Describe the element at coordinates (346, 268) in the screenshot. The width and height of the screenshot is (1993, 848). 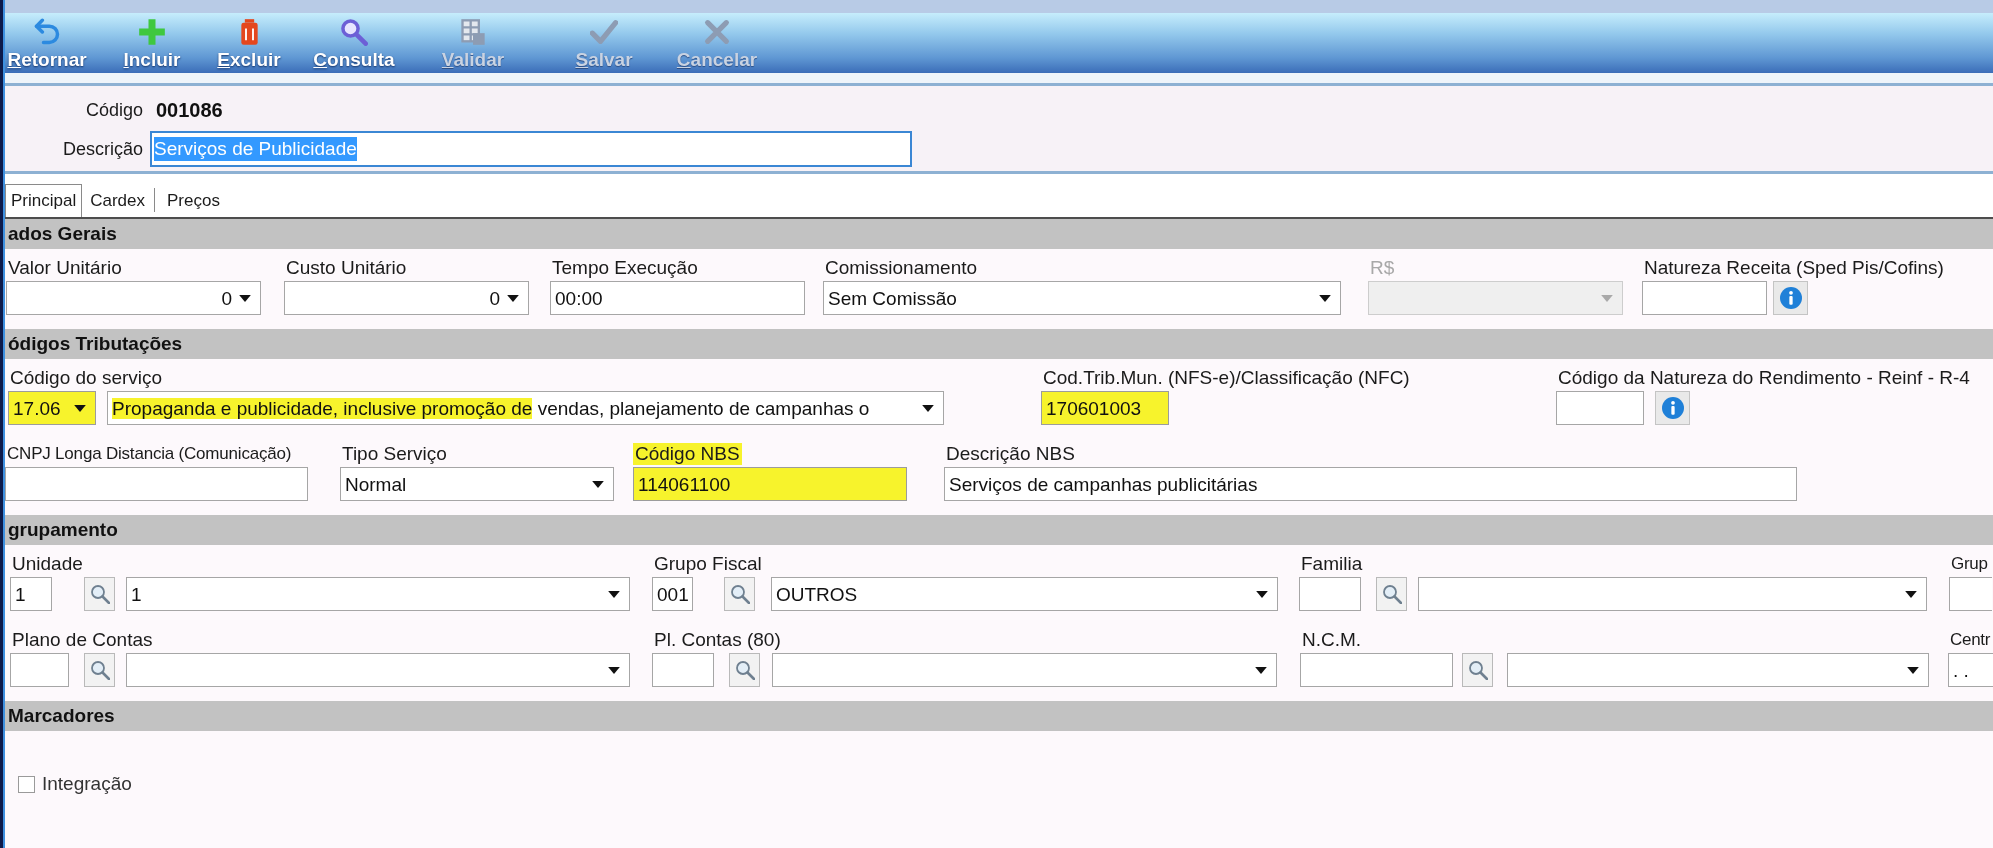
I see `field-label: Custo Unitário` at that location.